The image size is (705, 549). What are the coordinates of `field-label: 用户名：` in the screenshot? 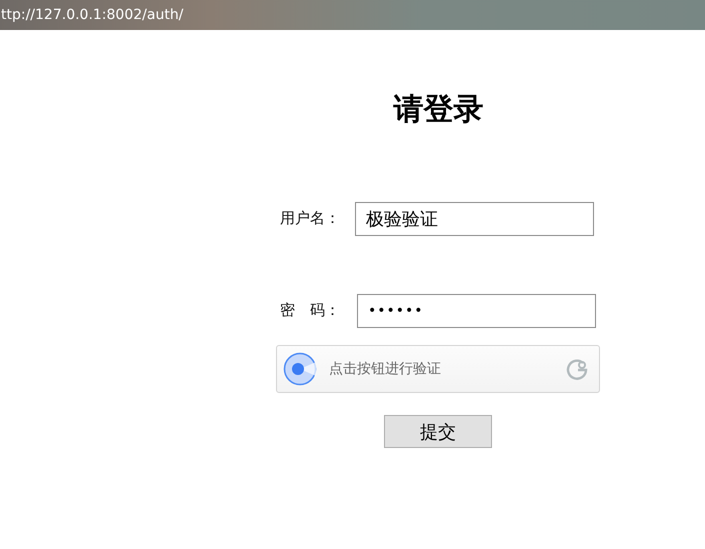 It's located at (310, 218).